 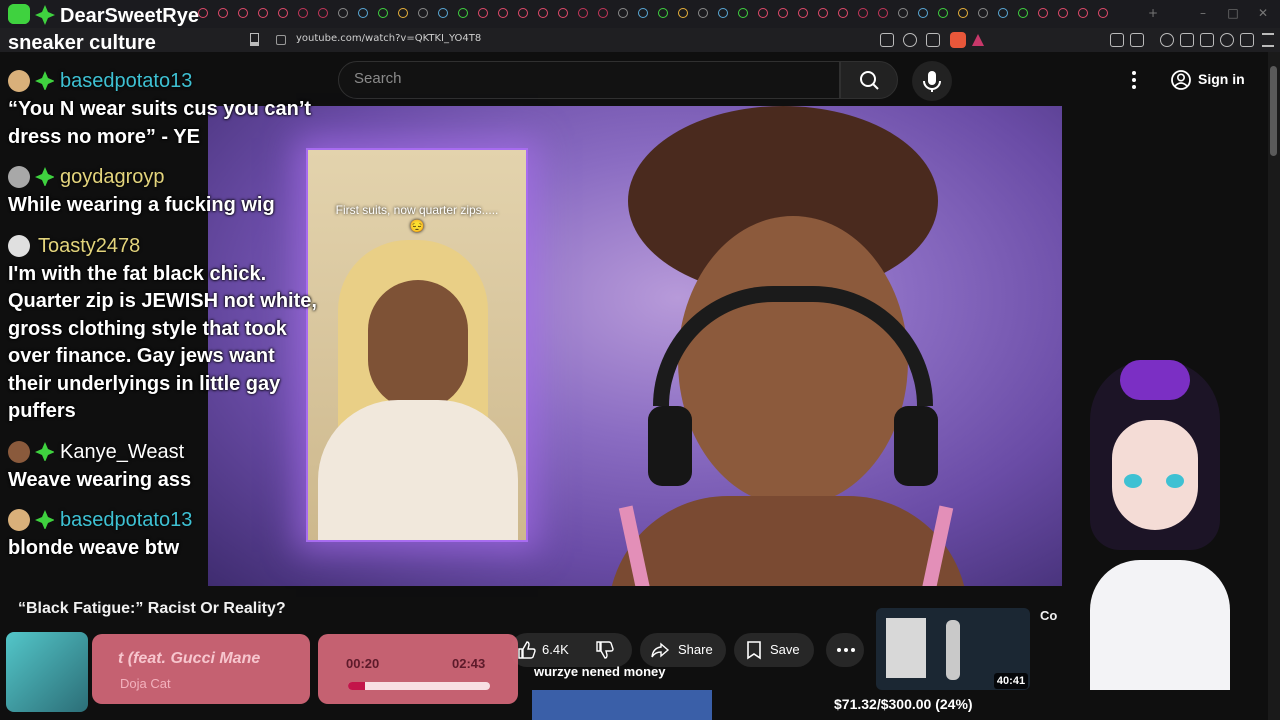 What do you see at coordinates (112, 177) in the screenshot?
I see `chat-username: goydagroyp` at bounding box center [112, 177].